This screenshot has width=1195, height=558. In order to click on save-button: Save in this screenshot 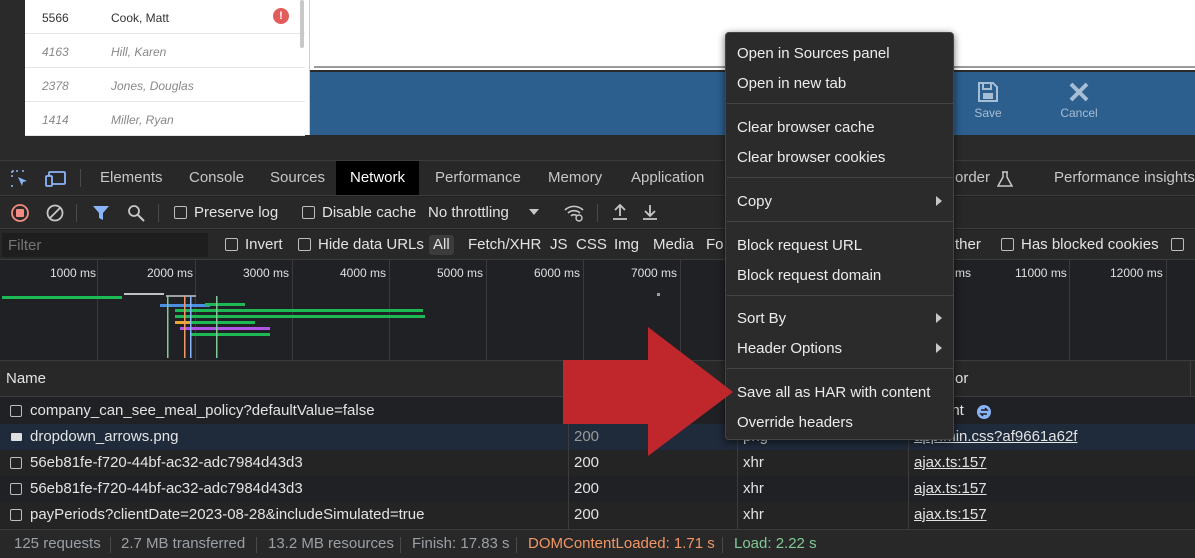, I will do `click(988, 100)`.